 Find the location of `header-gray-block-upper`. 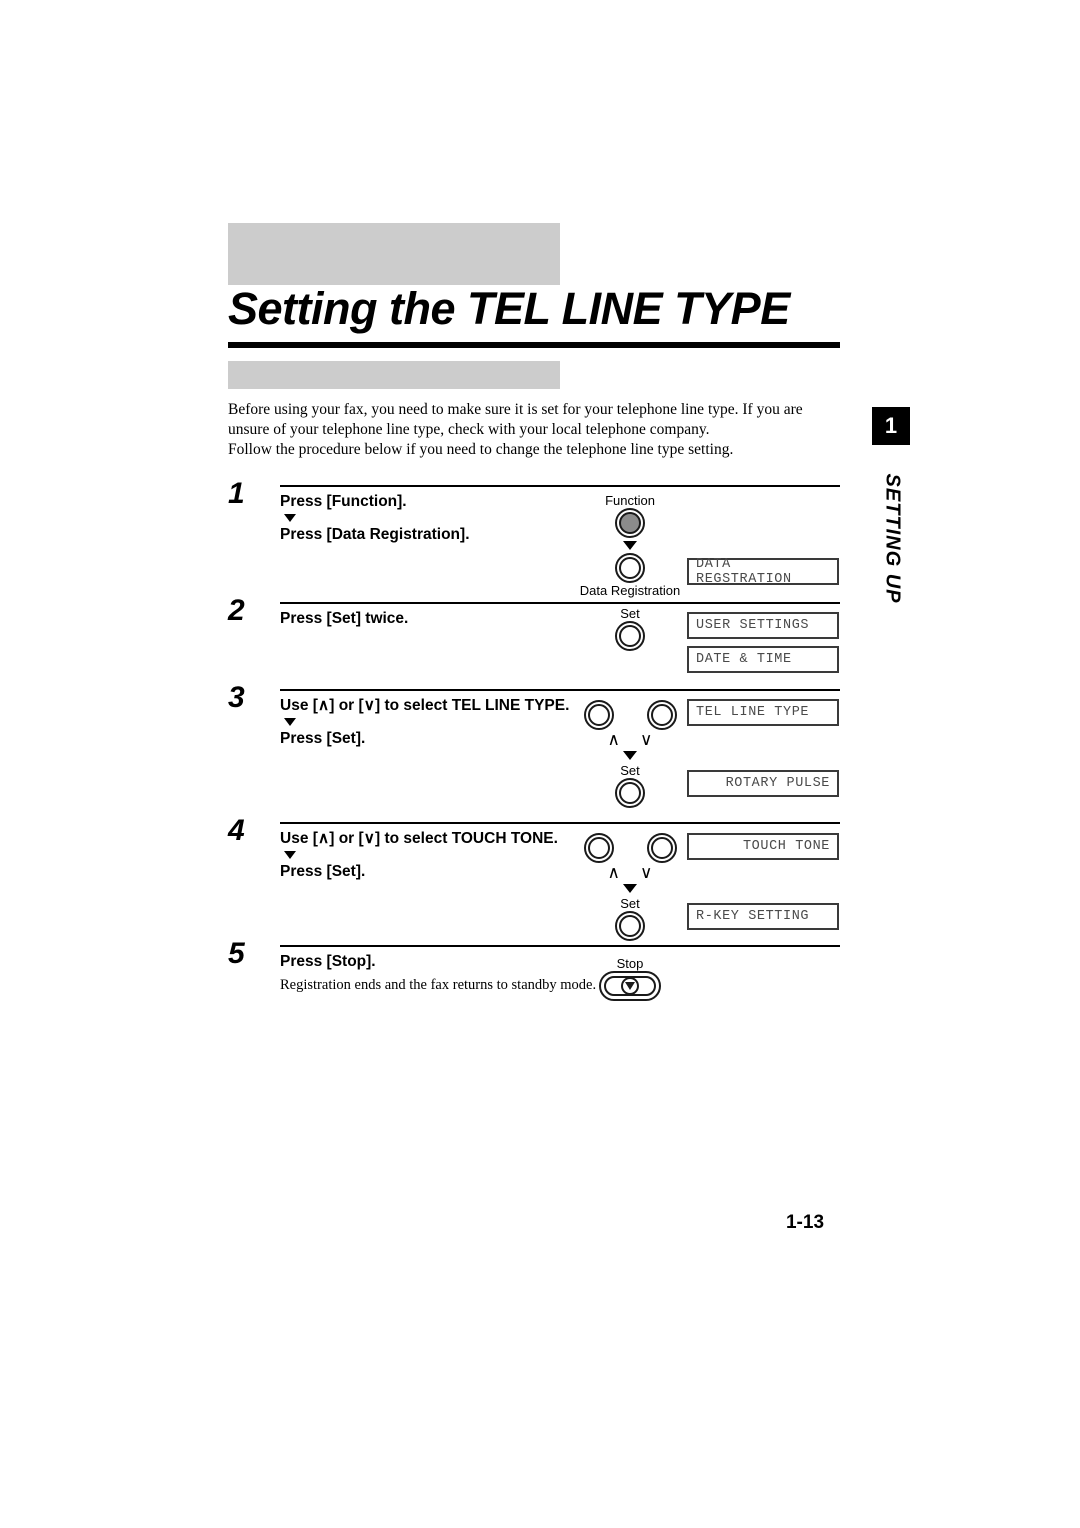

header-gray-block-upper is located at coordinates (394, 254).